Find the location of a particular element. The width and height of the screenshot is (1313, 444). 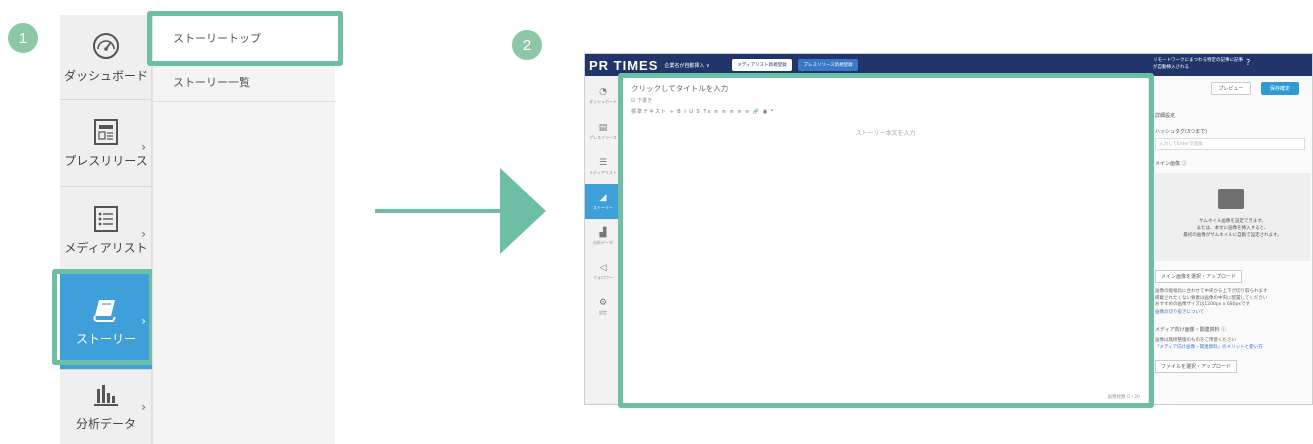

press-release-newspaper-icon is located at coordinates (106, 132).